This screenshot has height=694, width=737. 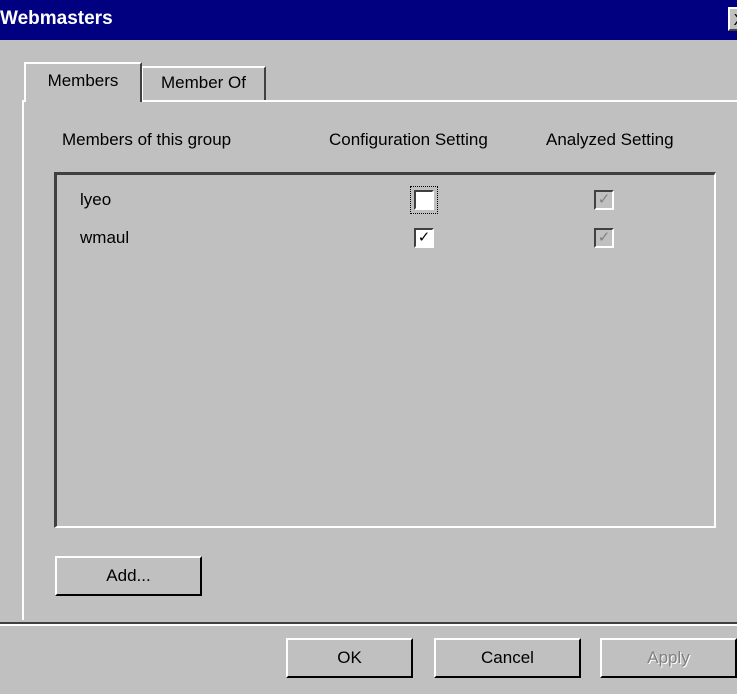 I want to click on member-name-wmaul: wmaul, so click(x=104, y=238).